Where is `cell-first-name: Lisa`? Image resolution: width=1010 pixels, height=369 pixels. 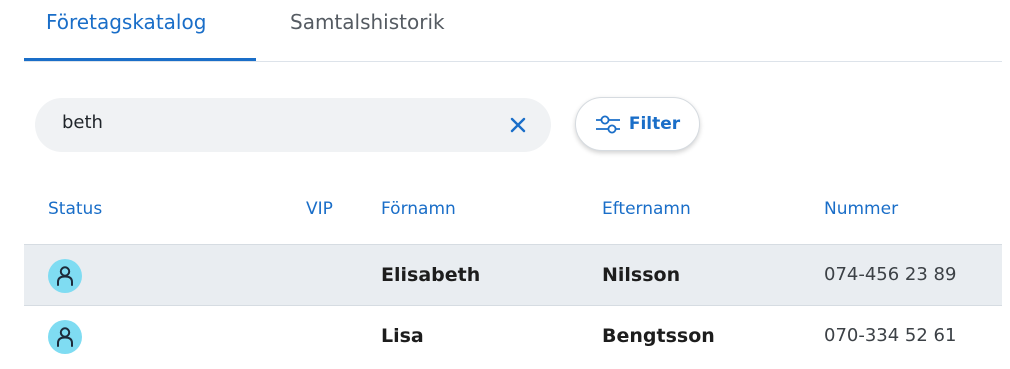
cell-first-name: Lisa is located at coordinates (402, 336).